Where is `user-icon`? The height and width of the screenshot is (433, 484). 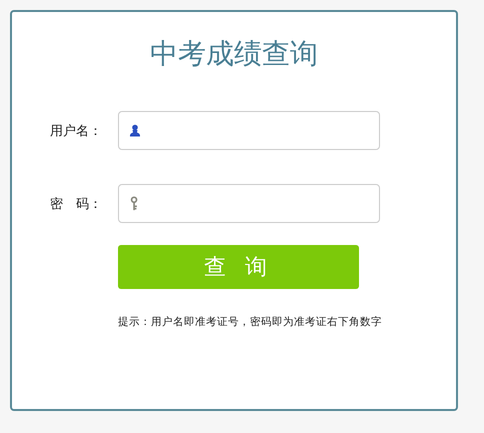
user-icon is located at coordinates (135, 130).